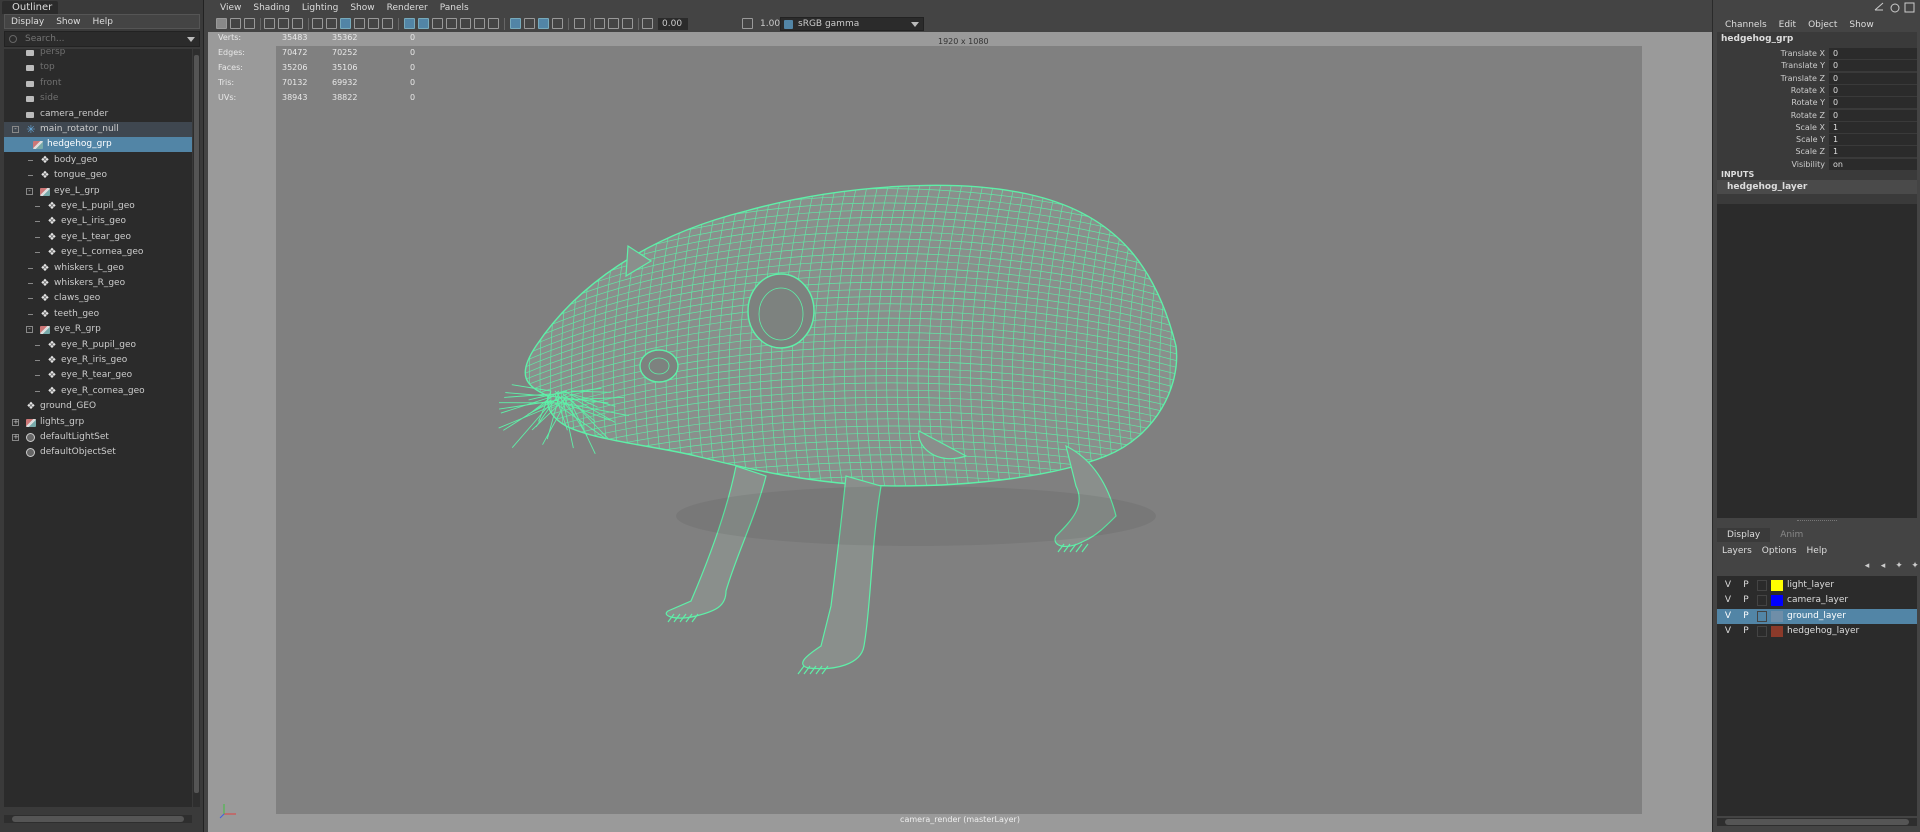  I want to click on channel-label: Visibility, so click(1808, 165).